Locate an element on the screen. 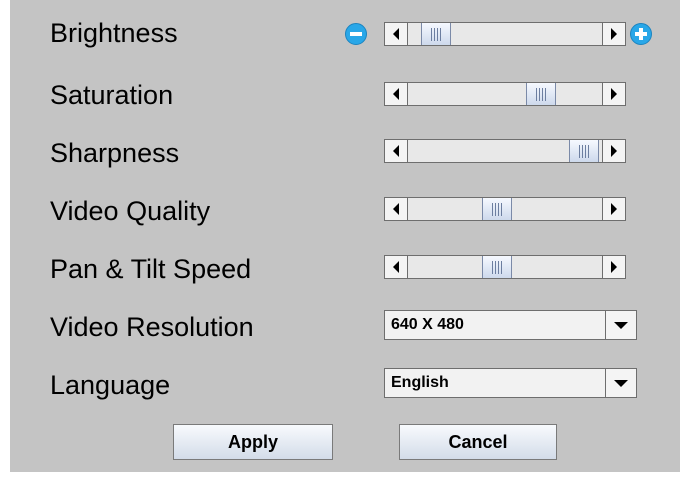 Image resolution: width=680 pixels, height=477 pixels. apply-button: Apply is located at coordinates (253, 442).